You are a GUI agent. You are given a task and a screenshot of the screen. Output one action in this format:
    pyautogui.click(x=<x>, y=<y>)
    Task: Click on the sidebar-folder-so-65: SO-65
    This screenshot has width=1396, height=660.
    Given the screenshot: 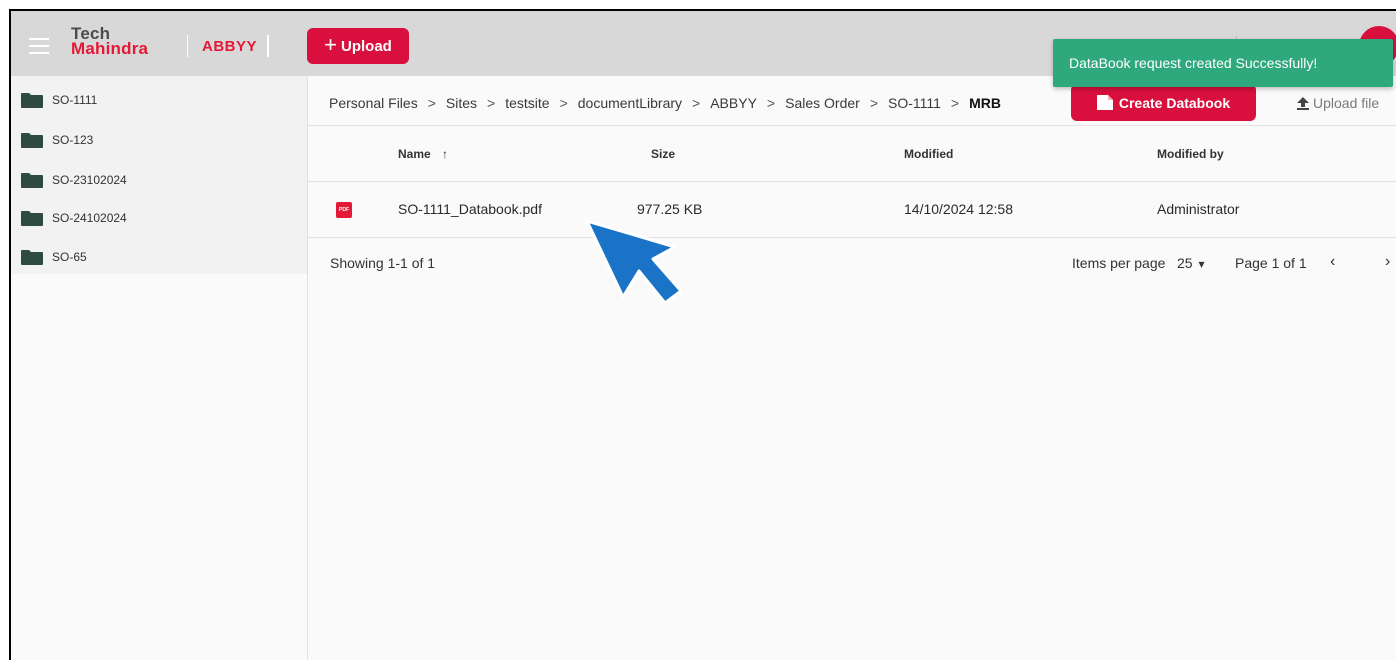 What is the action you would take?
    pyautogui.click(x=54, y=257)
    